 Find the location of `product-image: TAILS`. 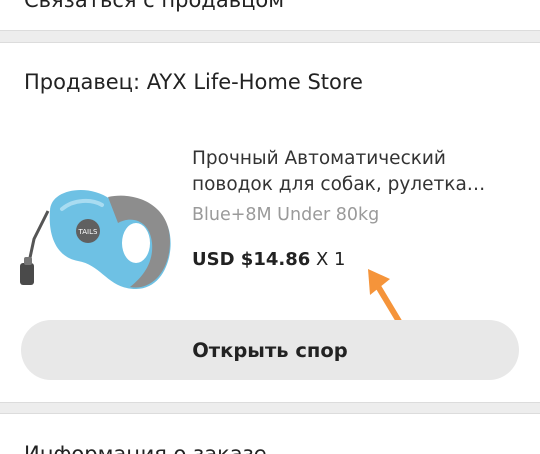

product-image: TAILS is located at coordinates (99, 220).